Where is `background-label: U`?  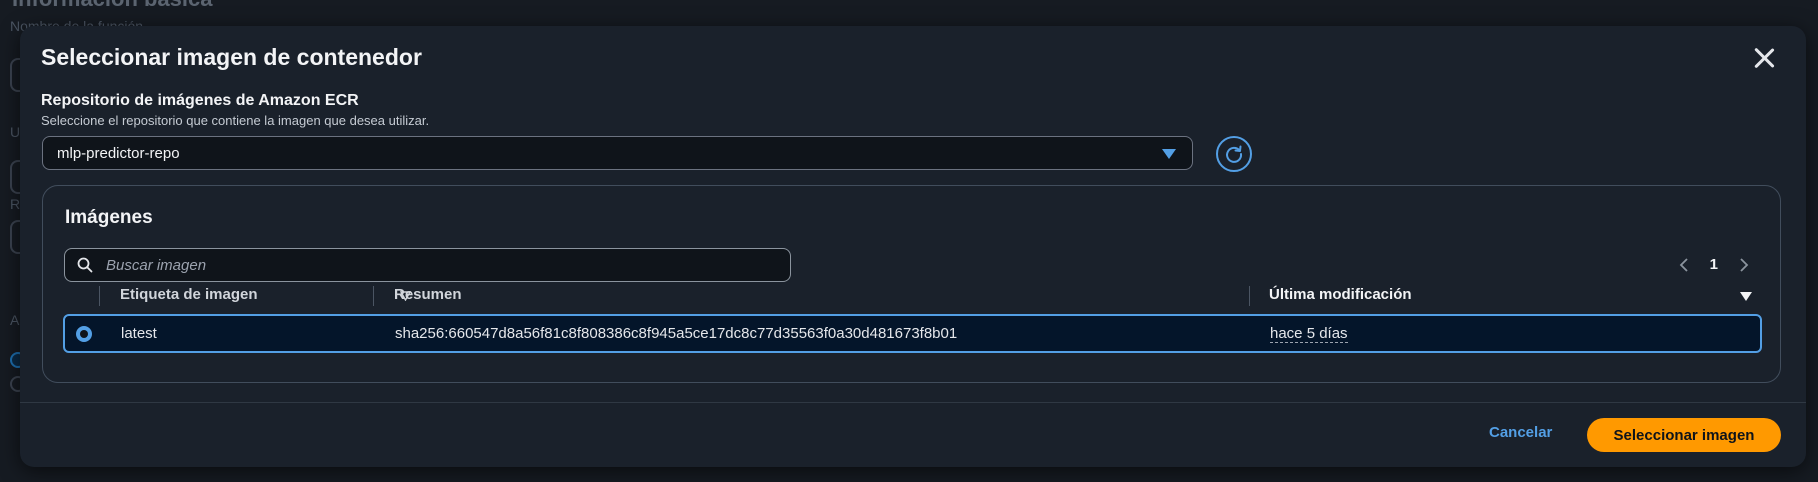
background-label: U is located at coordinates (15, 132).